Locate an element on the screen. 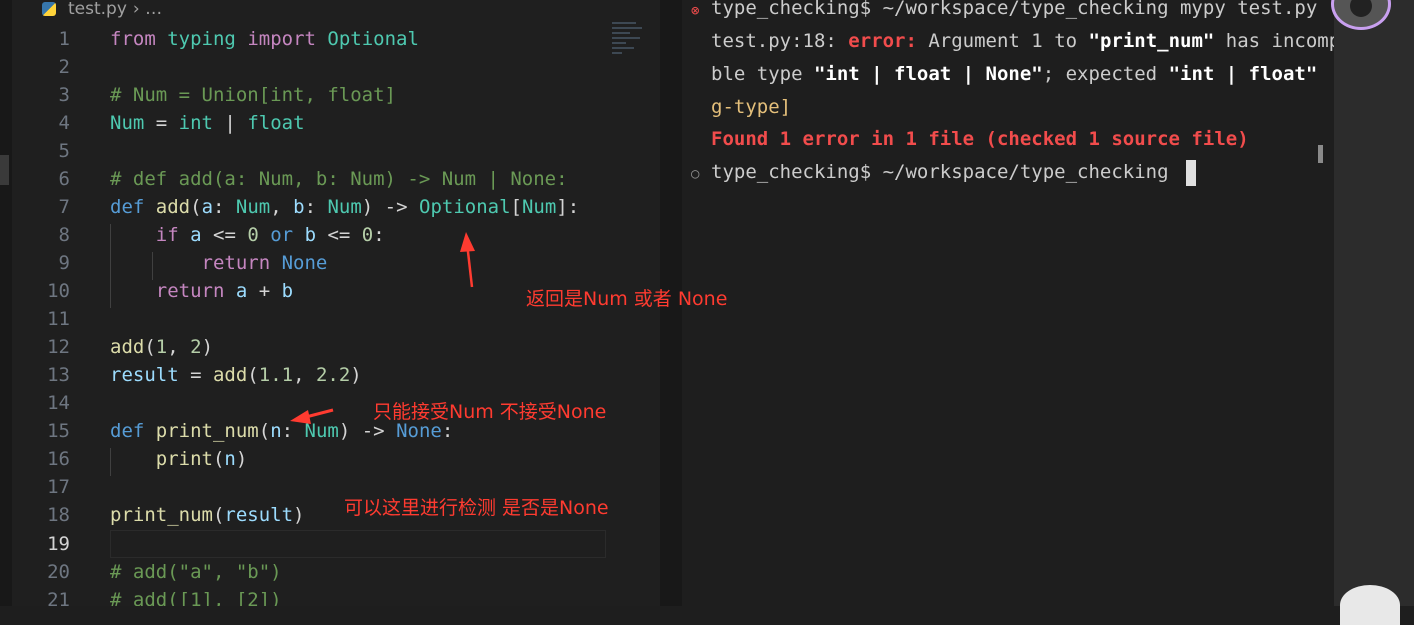  code-line-9: 9 return None is located at coordinates (336, 263).